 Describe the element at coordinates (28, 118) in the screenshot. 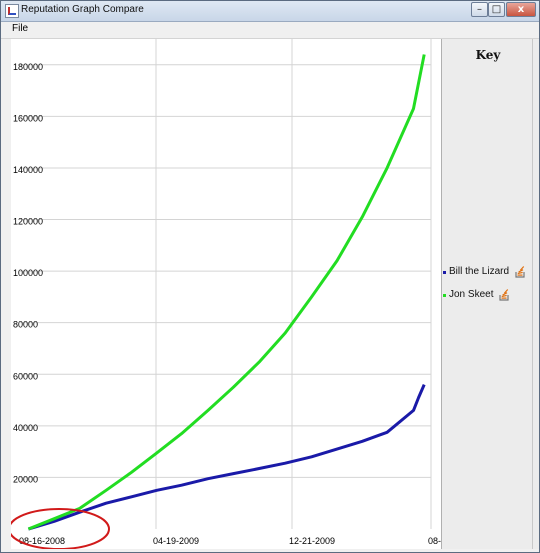

I see `y-tick-label: 160000` at that location.